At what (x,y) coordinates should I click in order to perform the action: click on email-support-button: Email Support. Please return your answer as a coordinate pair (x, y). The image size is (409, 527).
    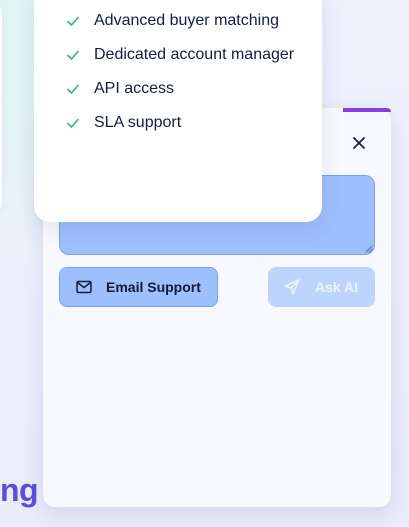
    Looking at the image, I should click on (138, 287).